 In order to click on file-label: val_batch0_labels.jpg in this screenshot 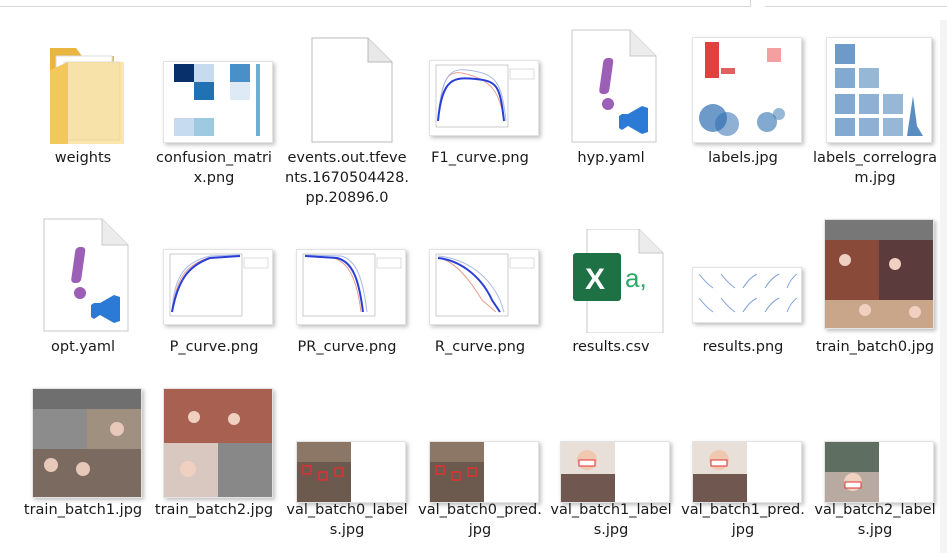, I will do `click(347, 520)`.